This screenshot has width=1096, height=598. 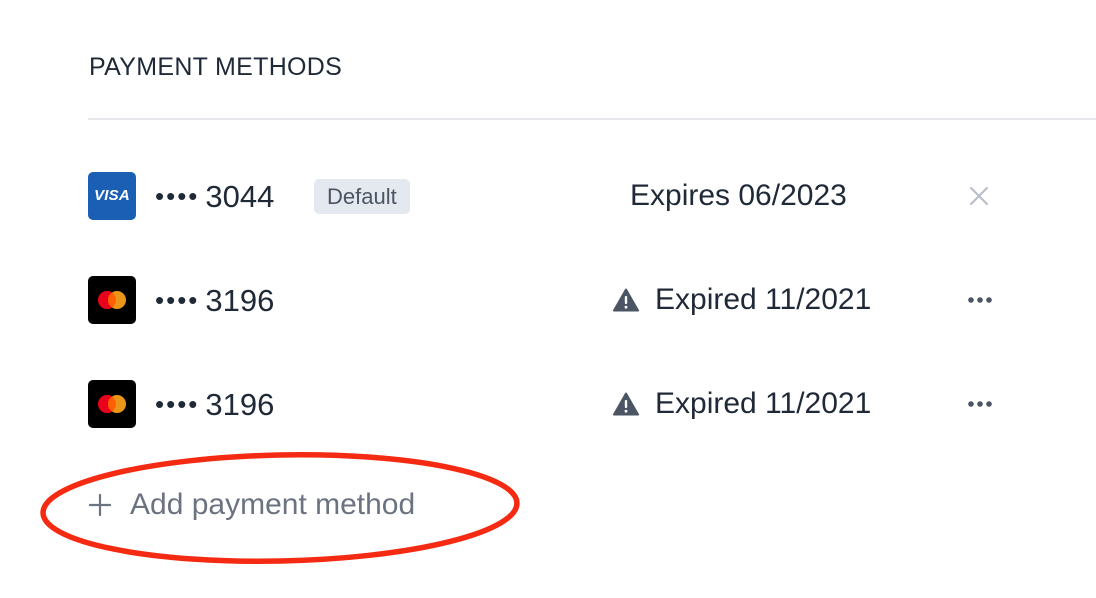 I want to click on add-payment-method-button: Add payment method, so click(x=251, y=505).